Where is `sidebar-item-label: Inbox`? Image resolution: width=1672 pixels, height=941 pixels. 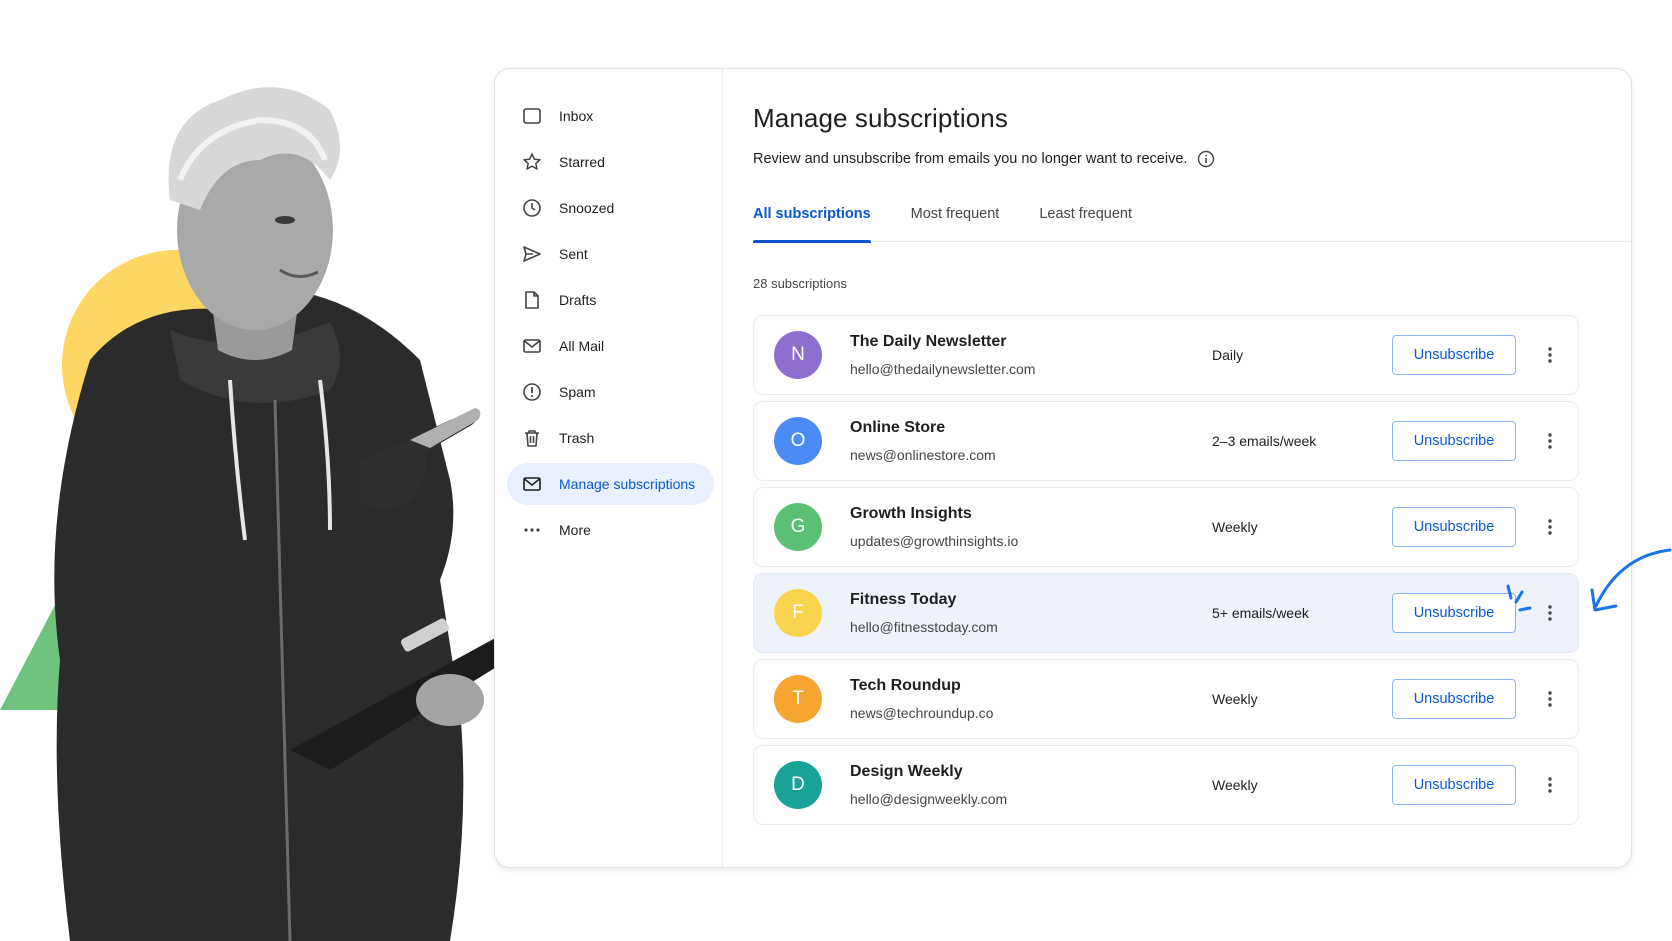 sidebar-item-label: Inbox is located at coordinates (576, 116).